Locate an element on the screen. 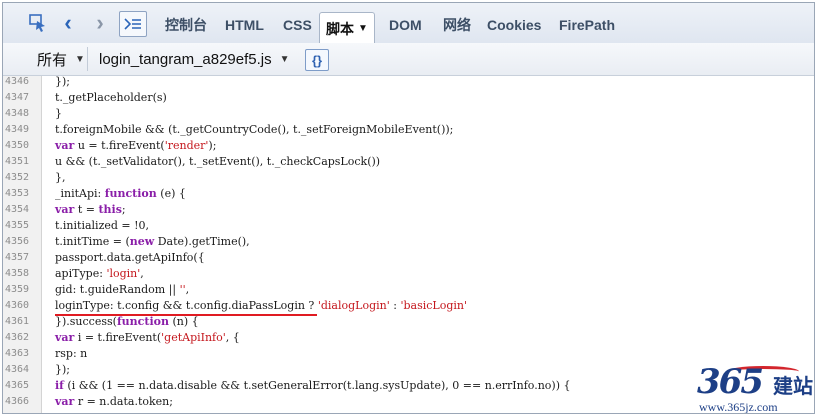 This screenshot has width=819, height=418. code-text: var i = t.fireEvent('getApiInfo', { is located at coordinates (147, 337).